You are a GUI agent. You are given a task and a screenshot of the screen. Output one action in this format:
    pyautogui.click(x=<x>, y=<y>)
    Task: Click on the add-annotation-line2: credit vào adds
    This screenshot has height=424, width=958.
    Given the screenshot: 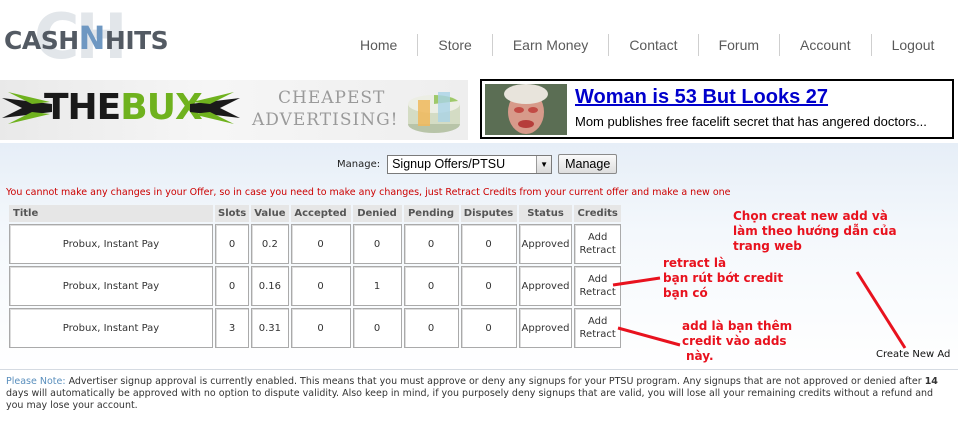 What is the action you would take?
    pyautogui.click(x=734, y=341)
    